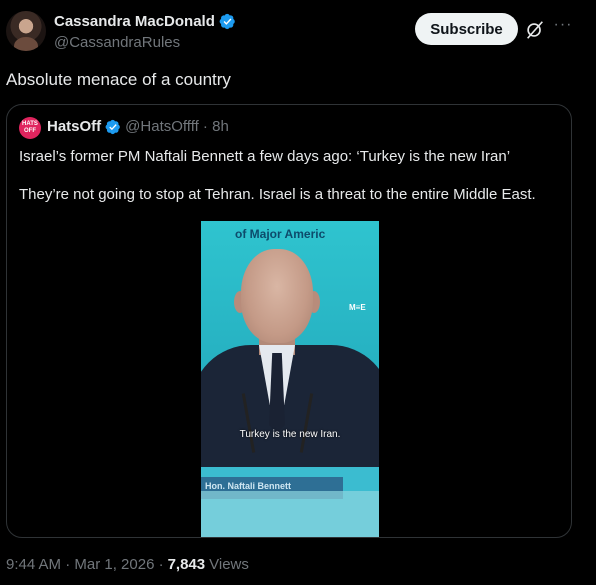 This screenshot has width=596, height=585. I want to click on author-name-row: Cassandra MacDonald, so click(145, 21).